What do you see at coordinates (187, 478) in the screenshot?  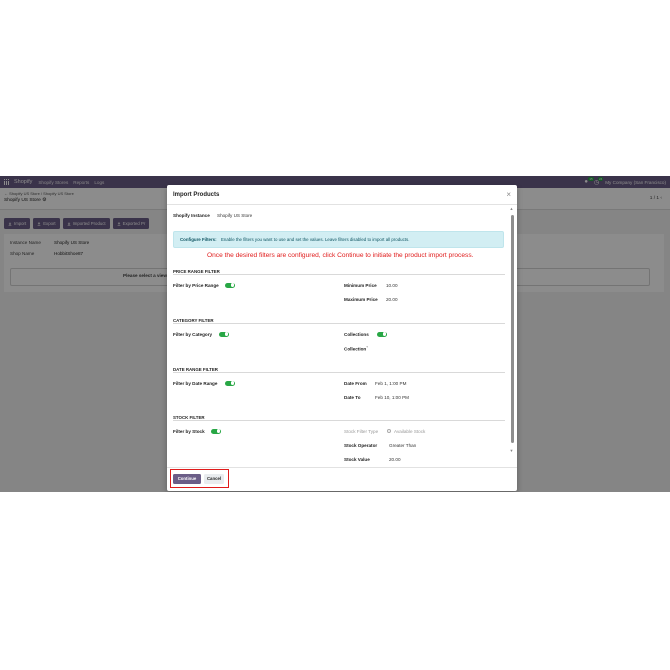 I see `continue-button: Continue` at bounding box center [187, 478].